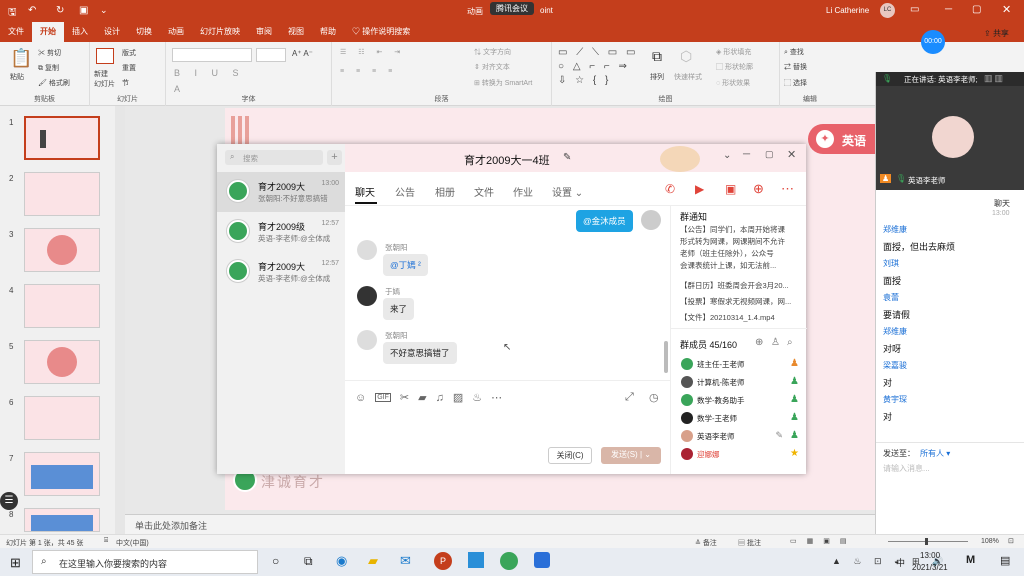 This screenshot has width=1024, height=576. Describe the element at coordinates (914, 9) in the screenshot. I see `ribbon-display-icon: ▭` at that location.